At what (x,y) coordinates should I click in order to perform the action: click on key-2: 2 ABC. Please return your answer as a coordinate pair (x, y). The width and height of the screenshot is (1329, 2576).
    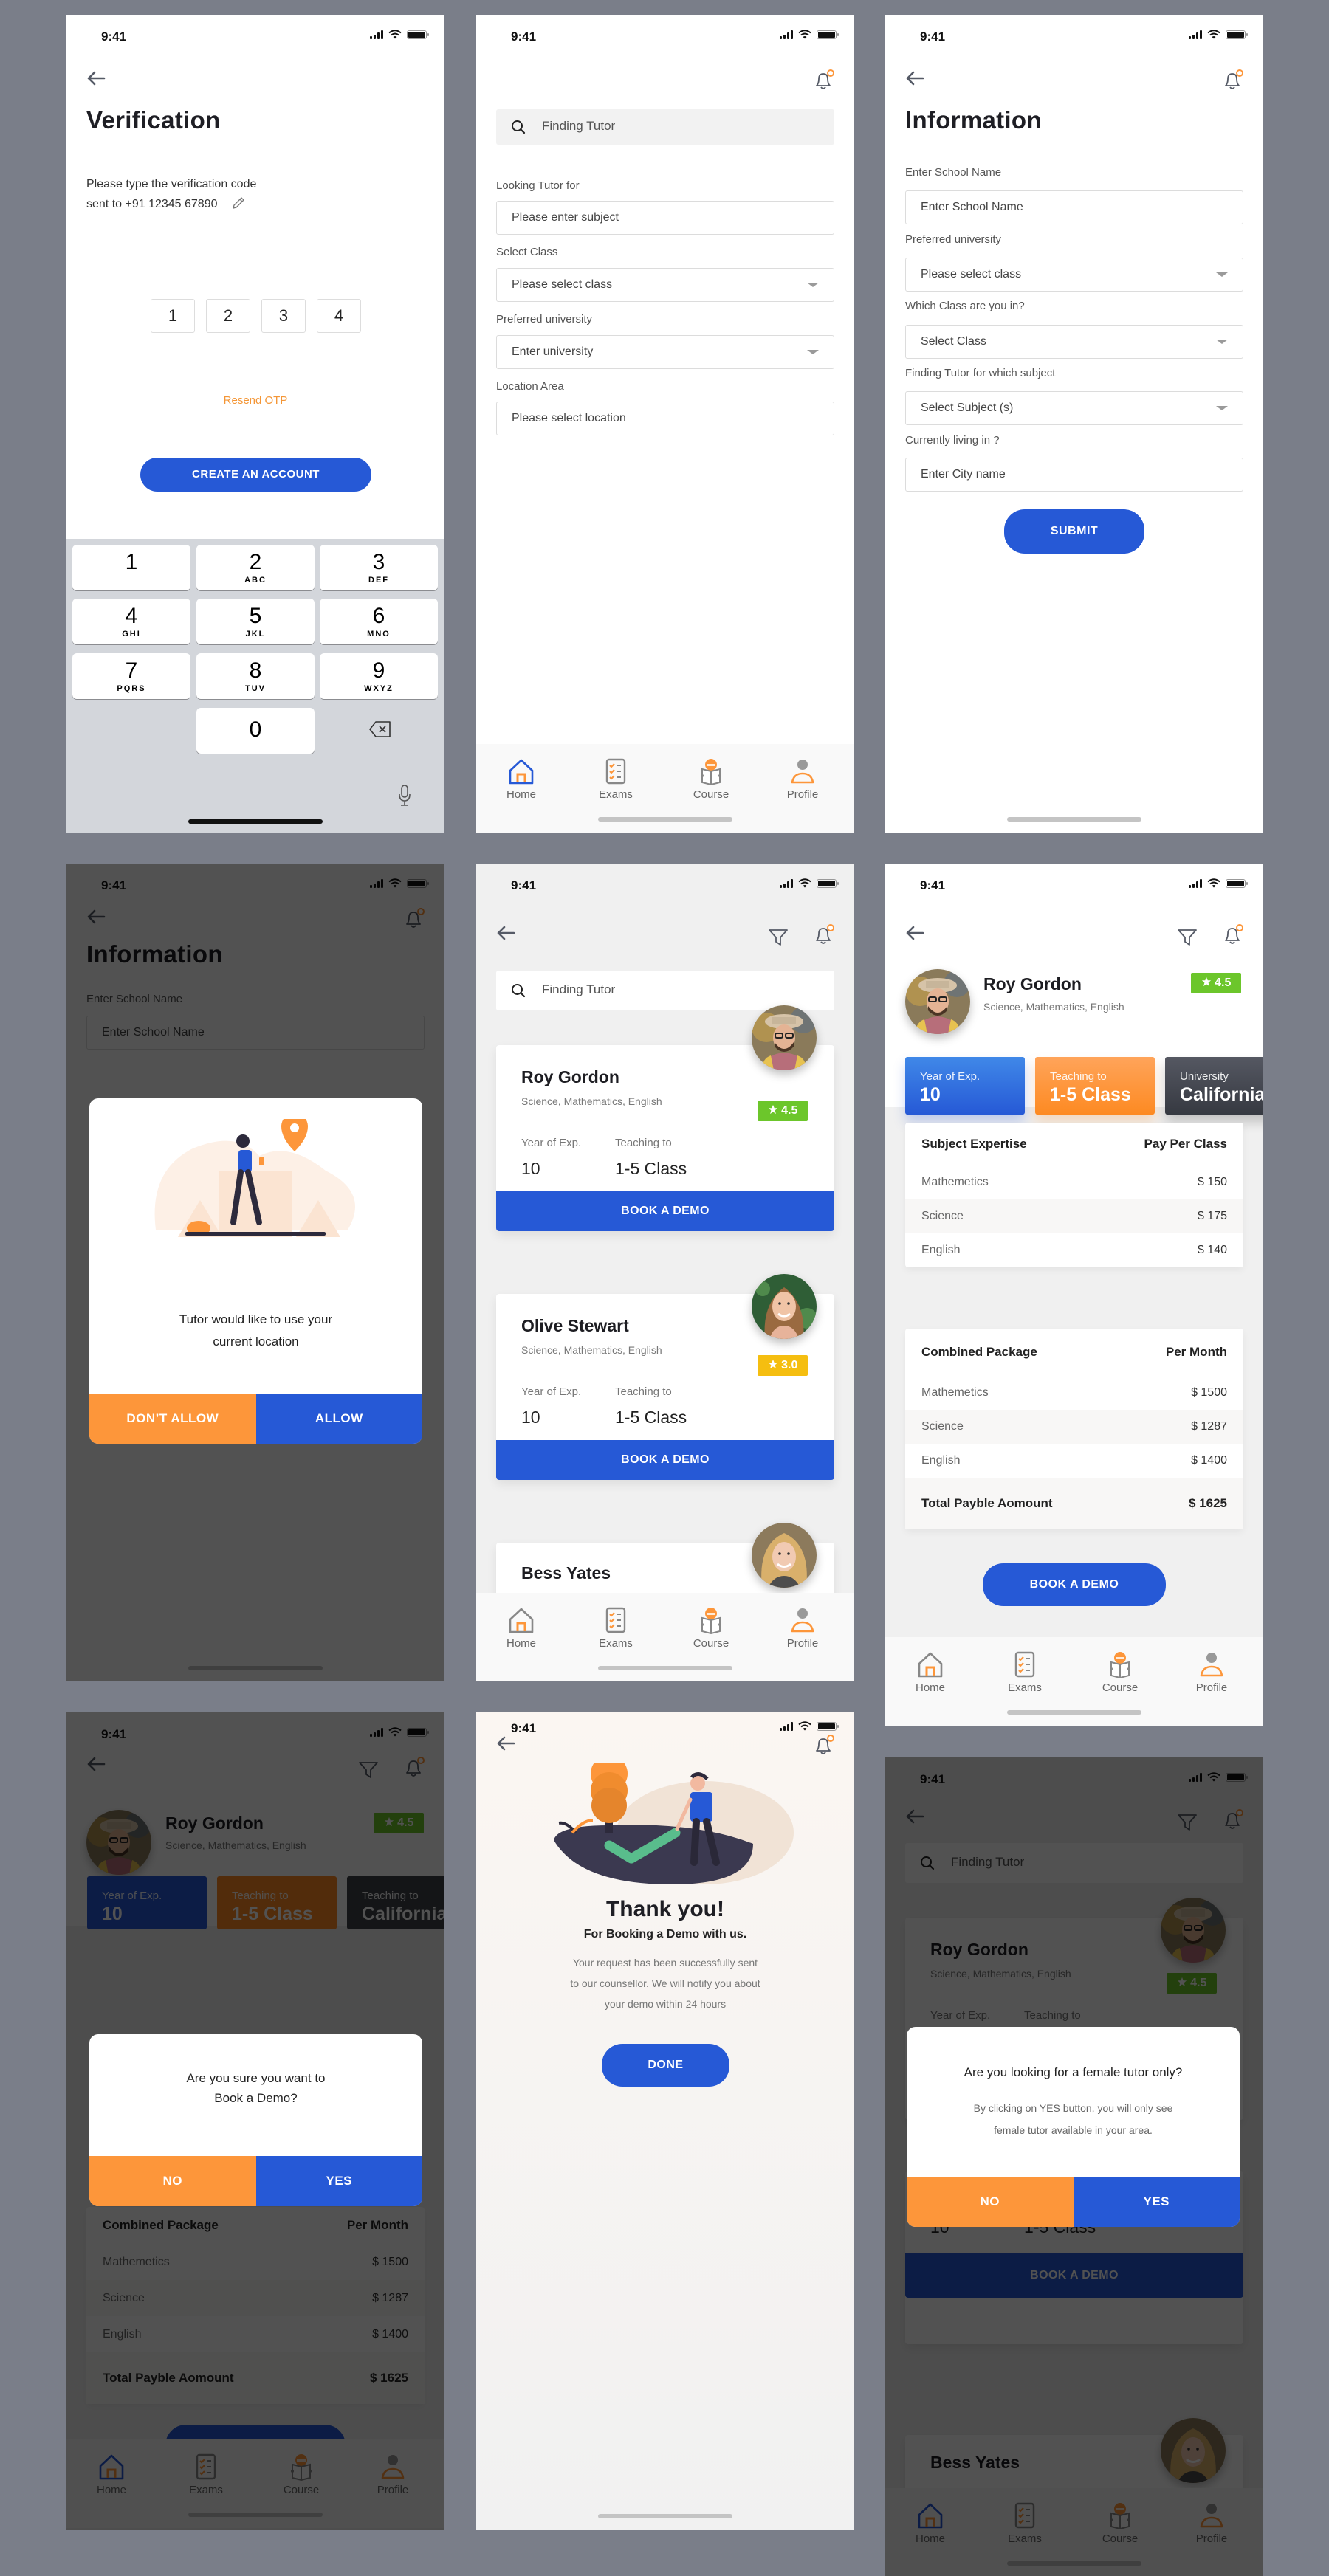
    Looking at the image, I should click on (255, 568).